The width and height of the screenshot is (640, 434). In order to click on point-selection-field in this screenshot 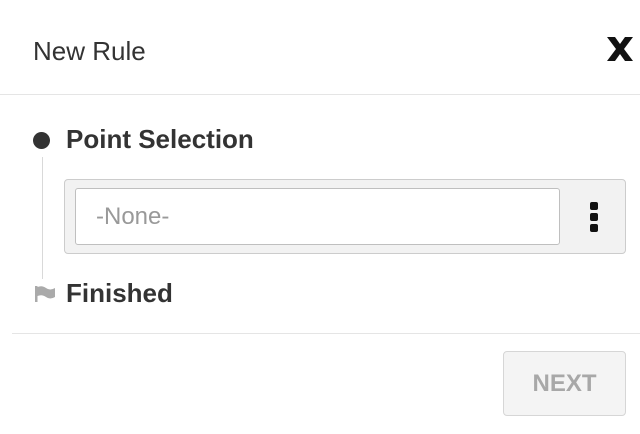, I will do `click(317, 216)`.